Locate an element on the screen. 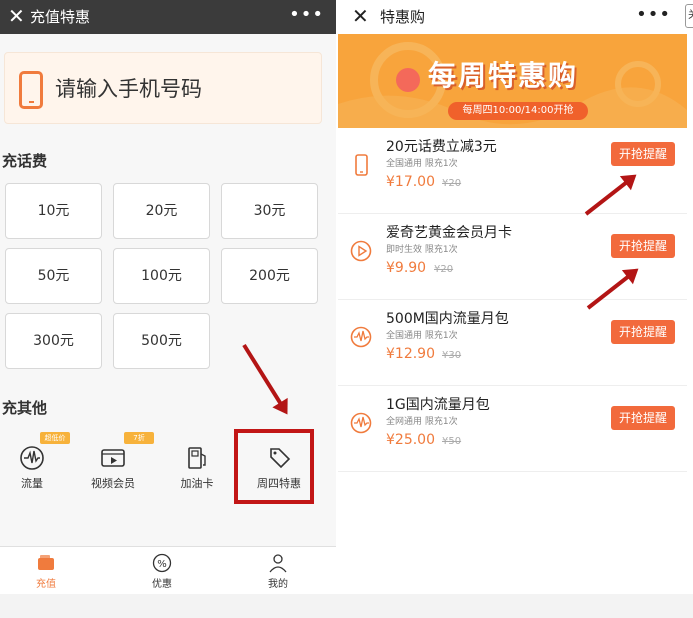 This screenshot has height=618, width=693. tab-recharge: 充值 is located at coordinates (46, 571).